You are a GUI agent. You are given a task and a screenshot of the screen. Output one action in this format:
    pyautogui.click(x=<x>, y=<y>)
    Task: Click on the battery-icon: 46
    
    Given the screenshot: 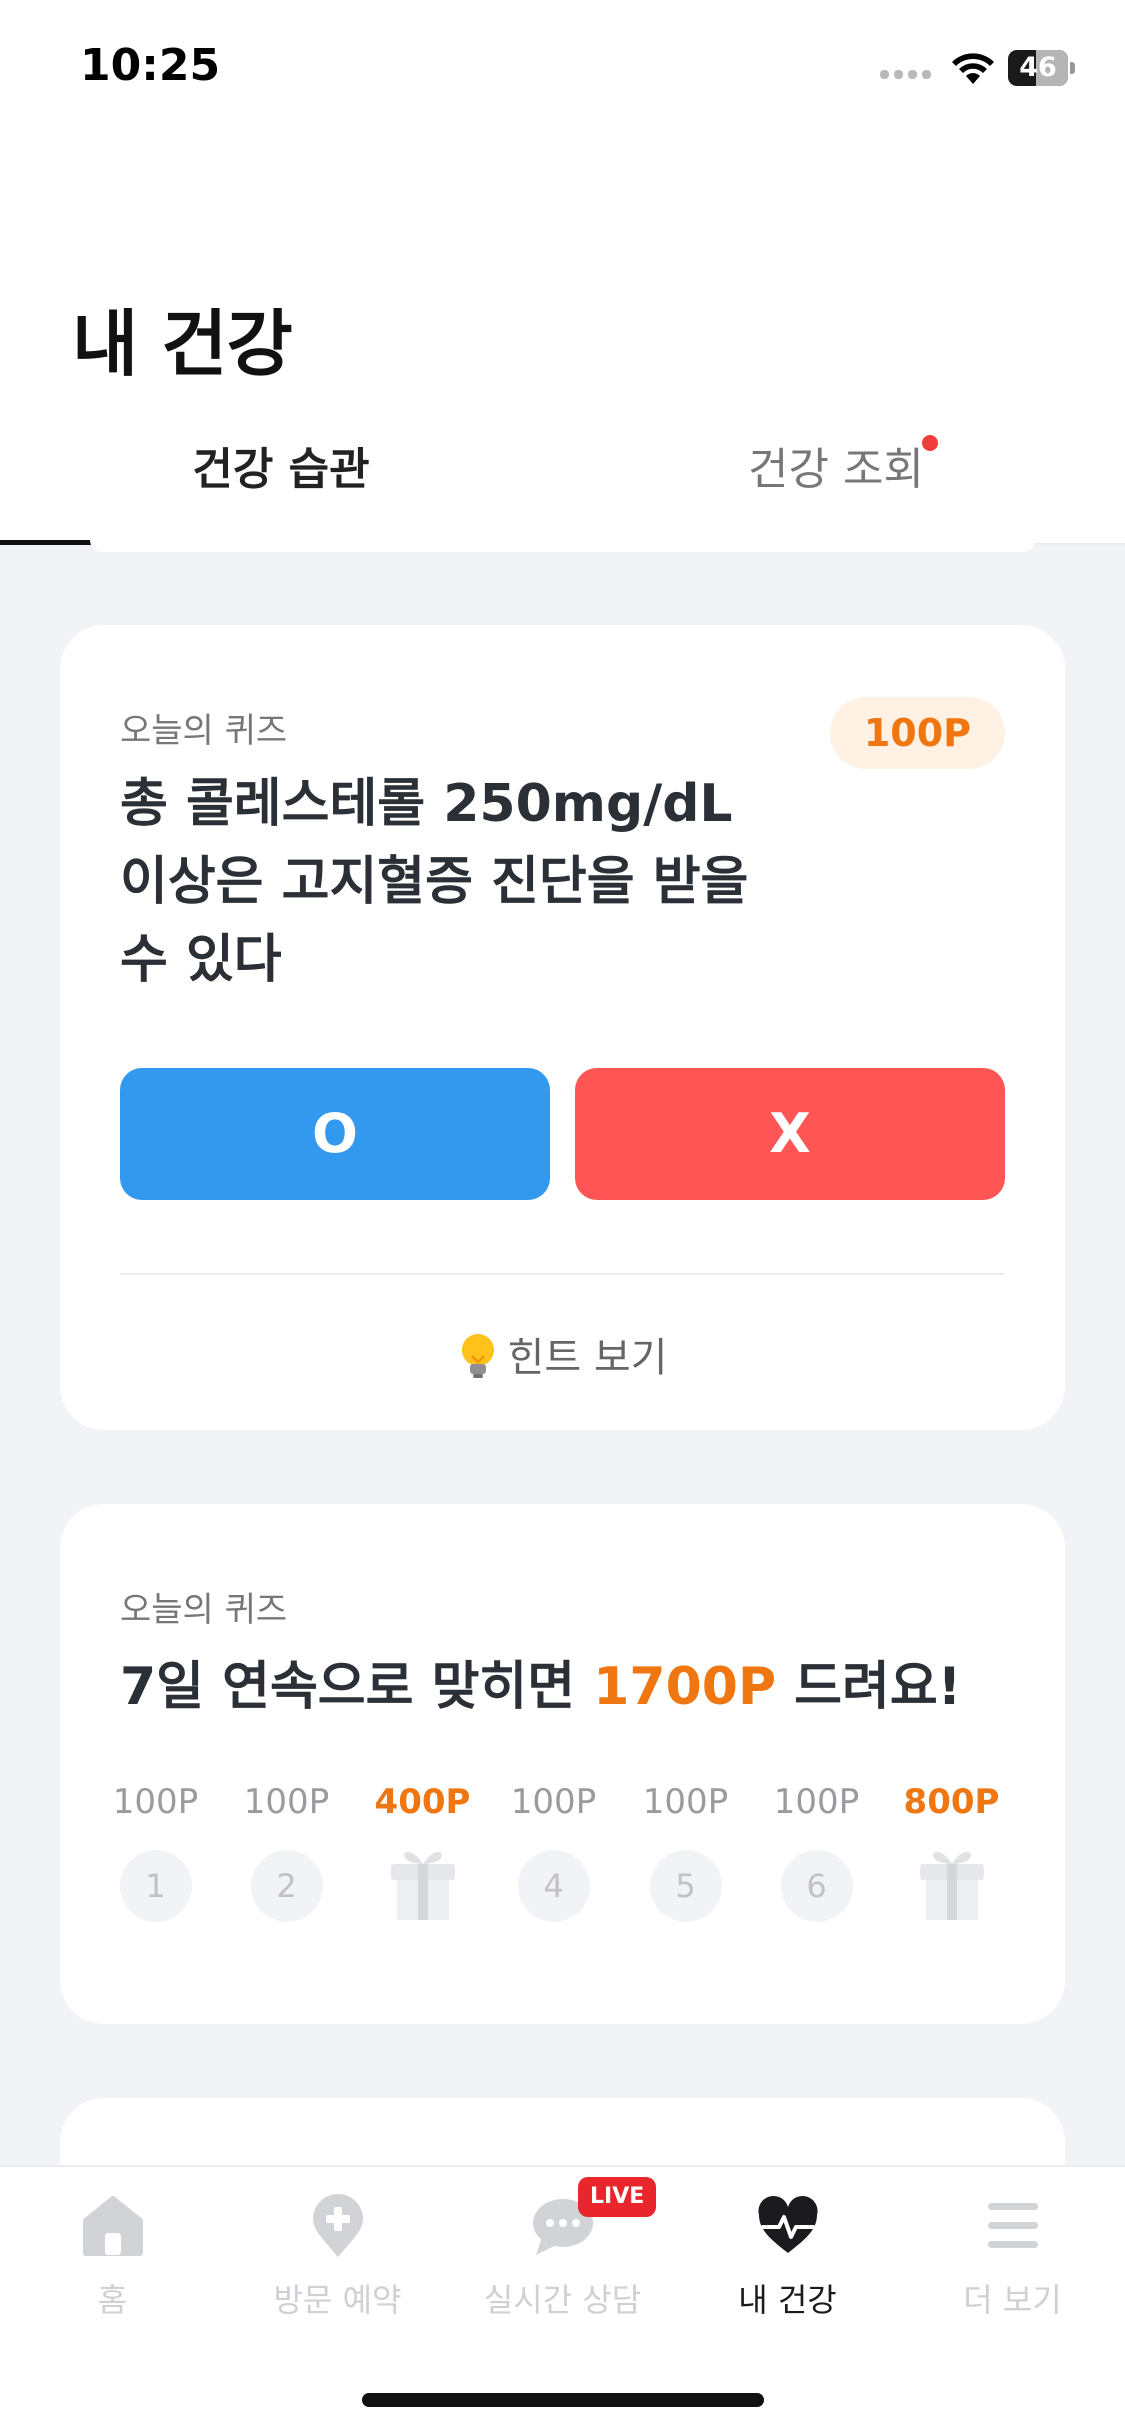 What is the action you would take?
    pyautogui.click(x=1041, y=68)
    